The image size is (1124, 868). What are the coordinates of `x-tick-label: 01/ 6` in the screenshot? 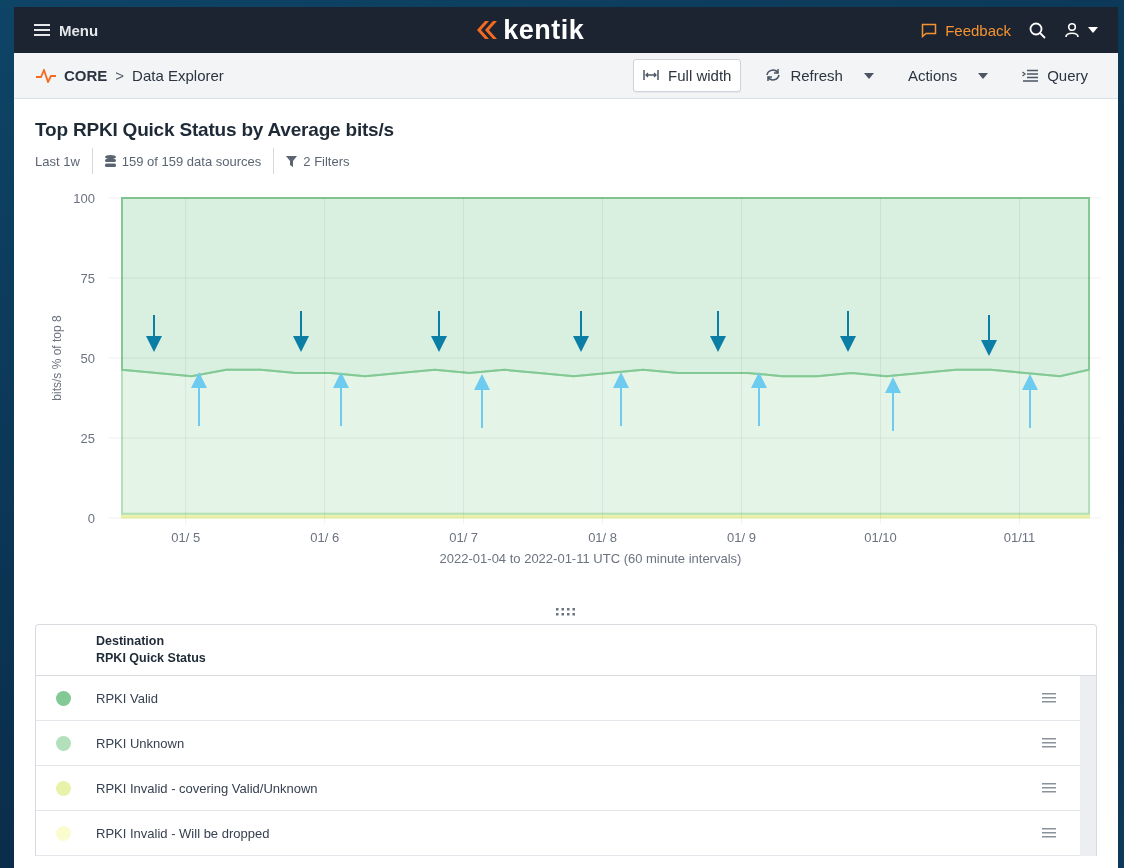 It's located at (325, 537).